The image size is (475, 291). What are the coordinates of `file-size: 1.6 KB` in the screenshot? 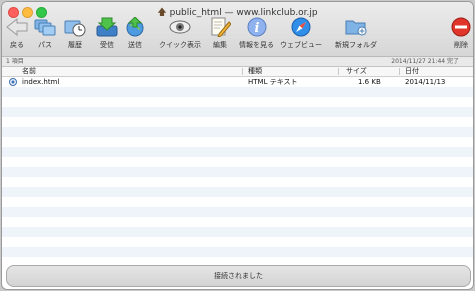 It's located at (369, 82).